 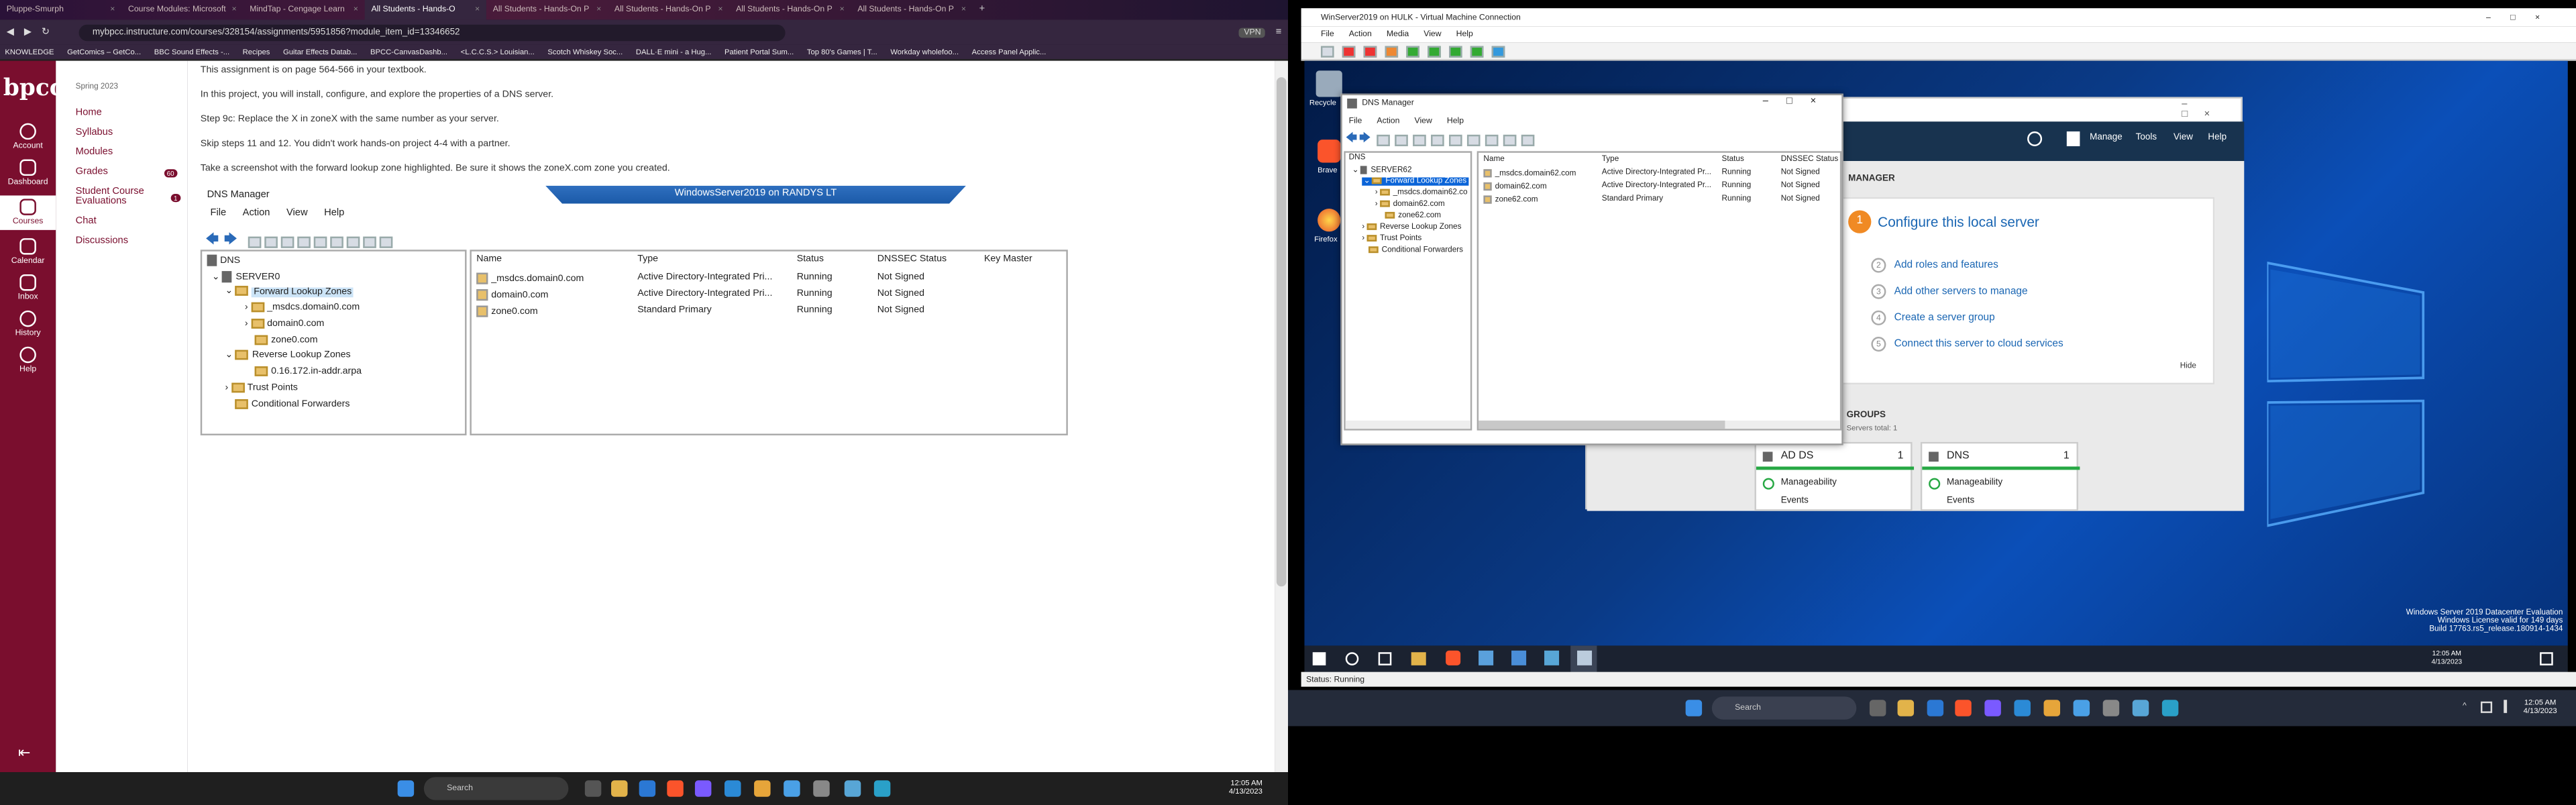 What do you see at coordinates (1391, 239) in the screenshot?
I see `tree-node: › Trust Points` at bounding box center [1391, 239].